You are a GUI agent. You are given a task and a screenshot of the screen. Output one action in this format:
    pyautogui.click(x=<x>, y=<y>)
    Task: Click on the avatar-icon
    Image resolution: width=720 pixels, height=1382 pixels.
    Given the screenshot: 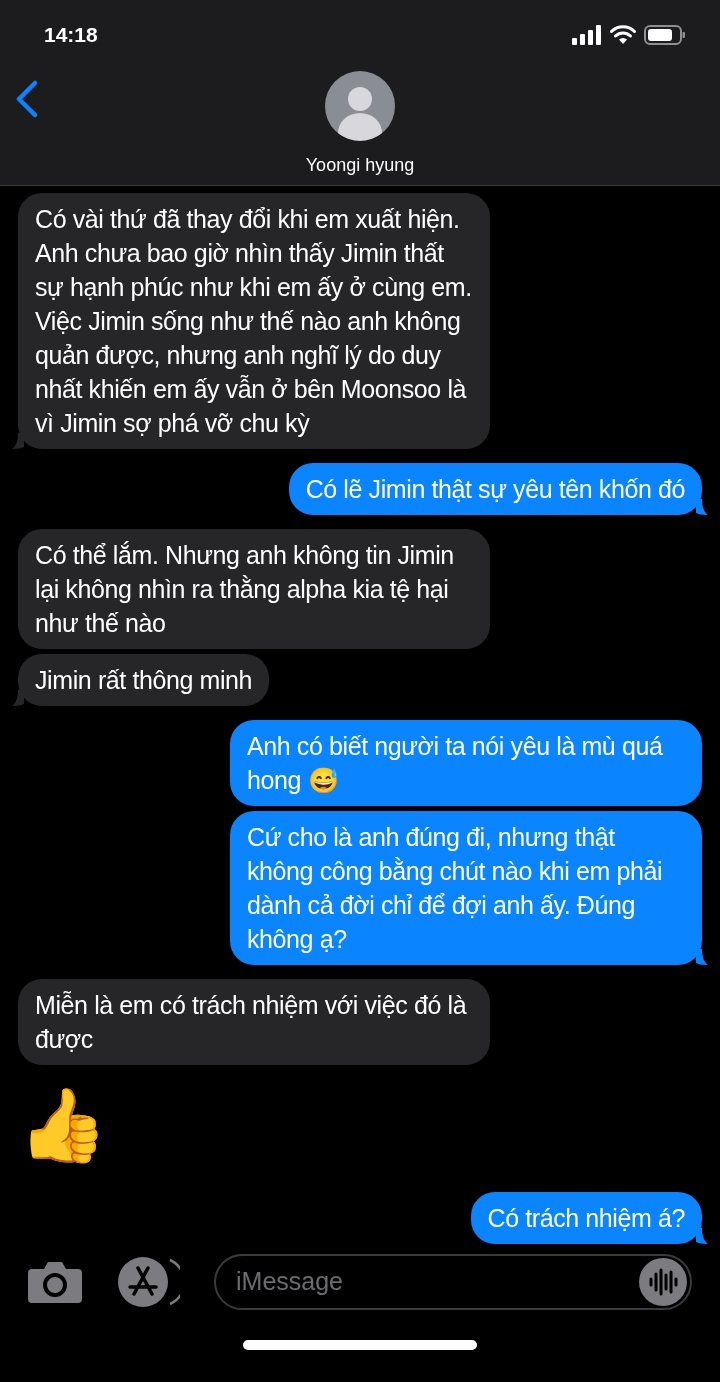 What is the action you would take?
    pyautogui.click(x=360, y=106)
    